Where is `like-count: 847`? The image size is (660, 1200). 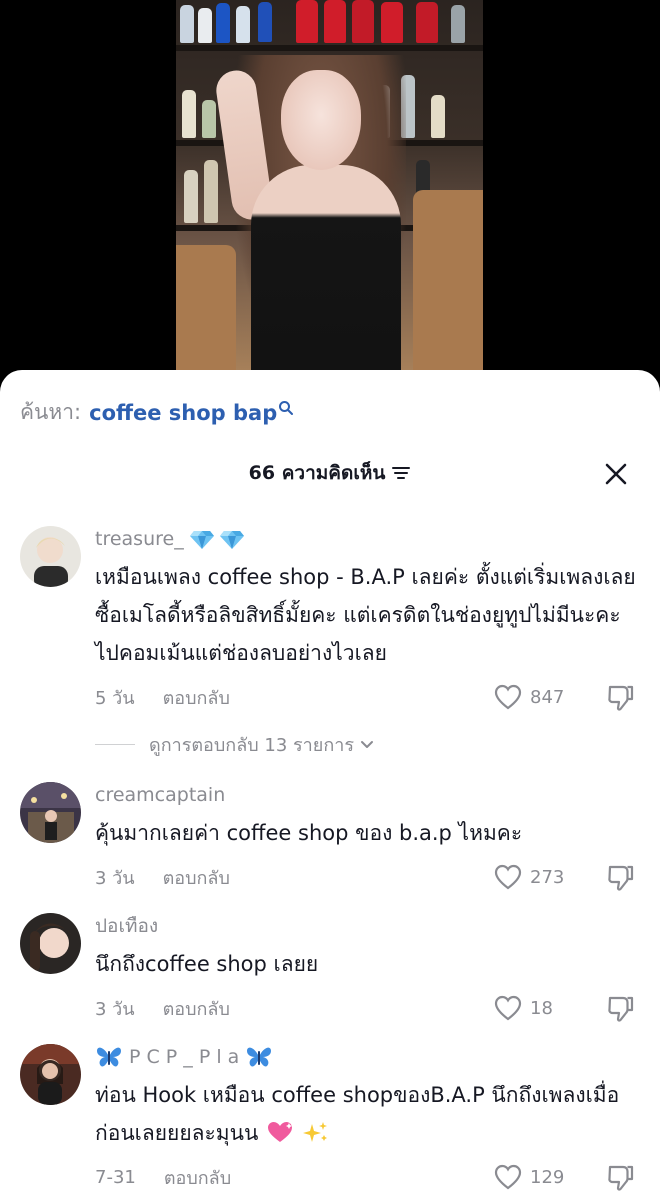 like-count: 847 is located at coordinates (547, 697).